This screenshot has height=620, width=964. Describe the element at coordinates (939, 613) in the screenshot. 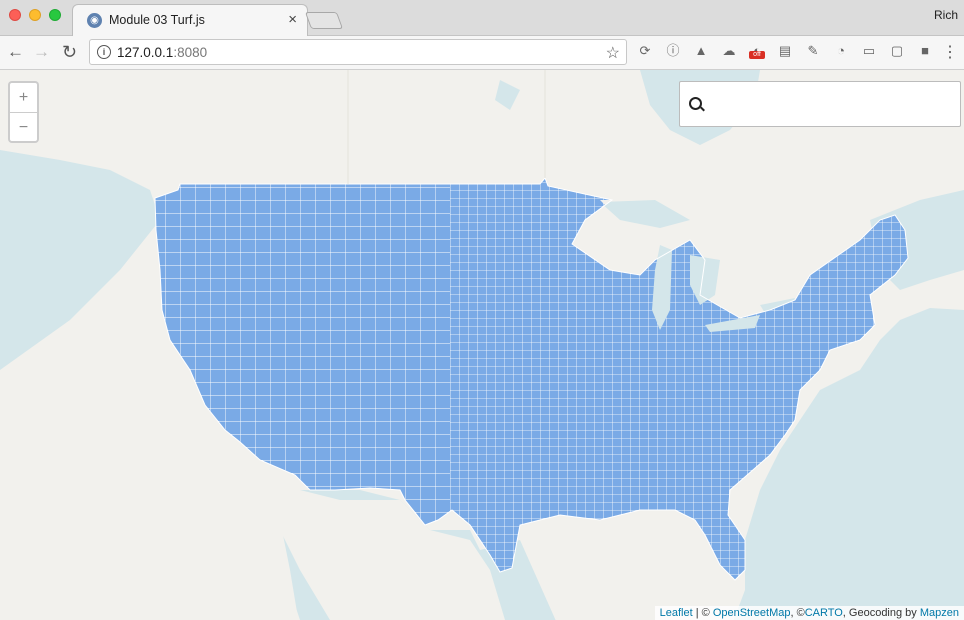

I see `mapzen-link: Mapzen` at that location.